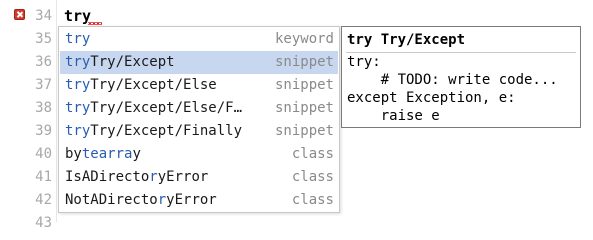 The image size is (593, 240). What do you see at coordinates (56, 111) in the screenshot?
I see `gutter-divider` at bounding box center [56, 111].